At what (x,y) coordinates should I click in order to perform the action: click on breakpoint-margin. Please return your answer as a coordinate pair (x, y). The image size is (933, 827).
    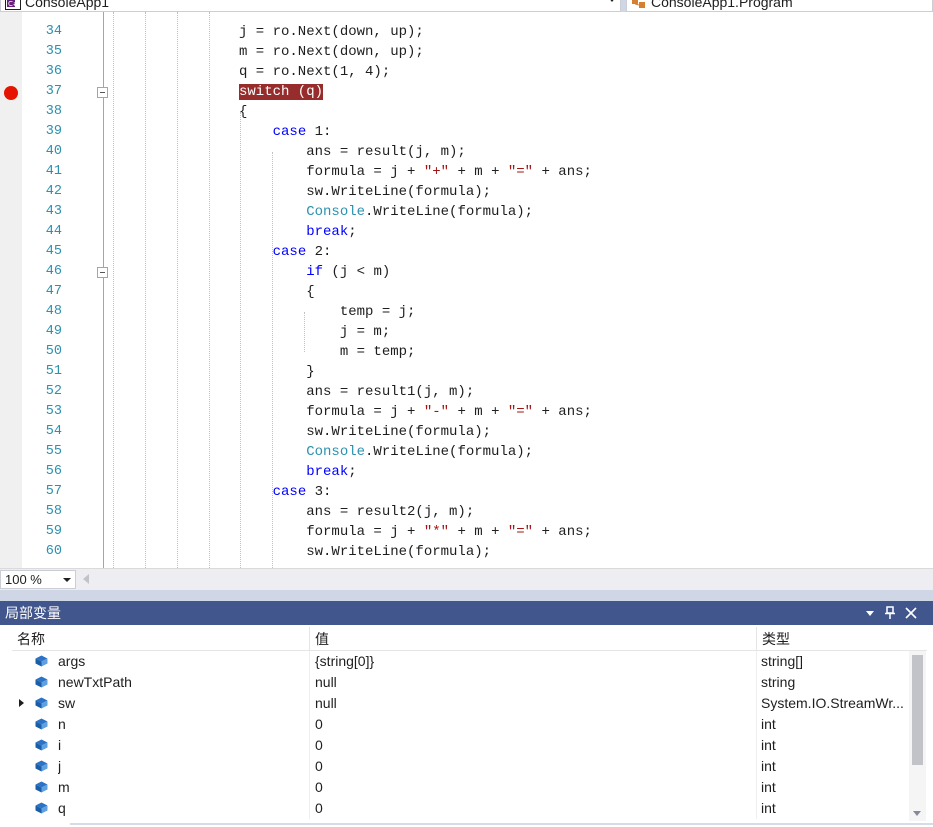
    Looking at the image, I should click on (11, 290).